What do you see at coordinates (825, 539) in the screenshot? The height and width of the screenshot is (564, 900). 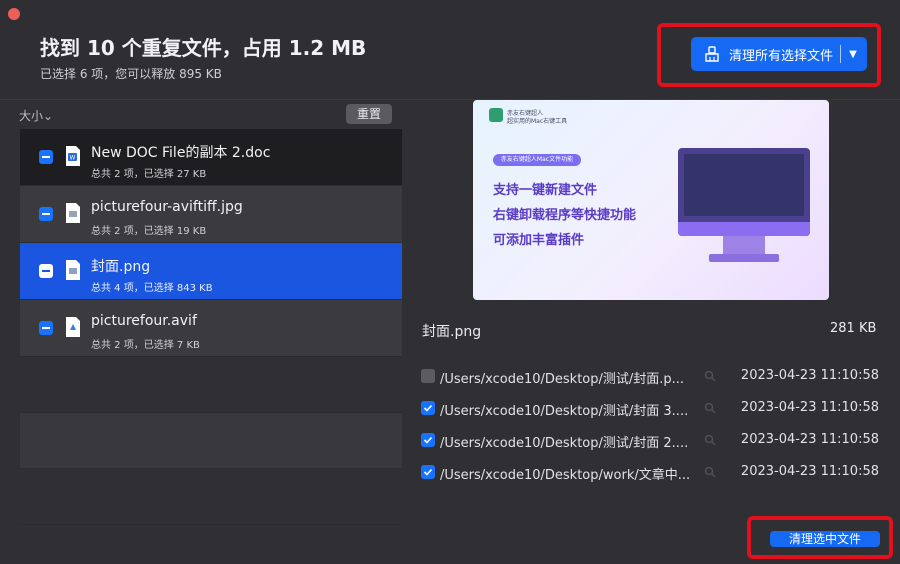 I see `clean-selected-button: 清理选中文件` at bounding box center [825, 539].